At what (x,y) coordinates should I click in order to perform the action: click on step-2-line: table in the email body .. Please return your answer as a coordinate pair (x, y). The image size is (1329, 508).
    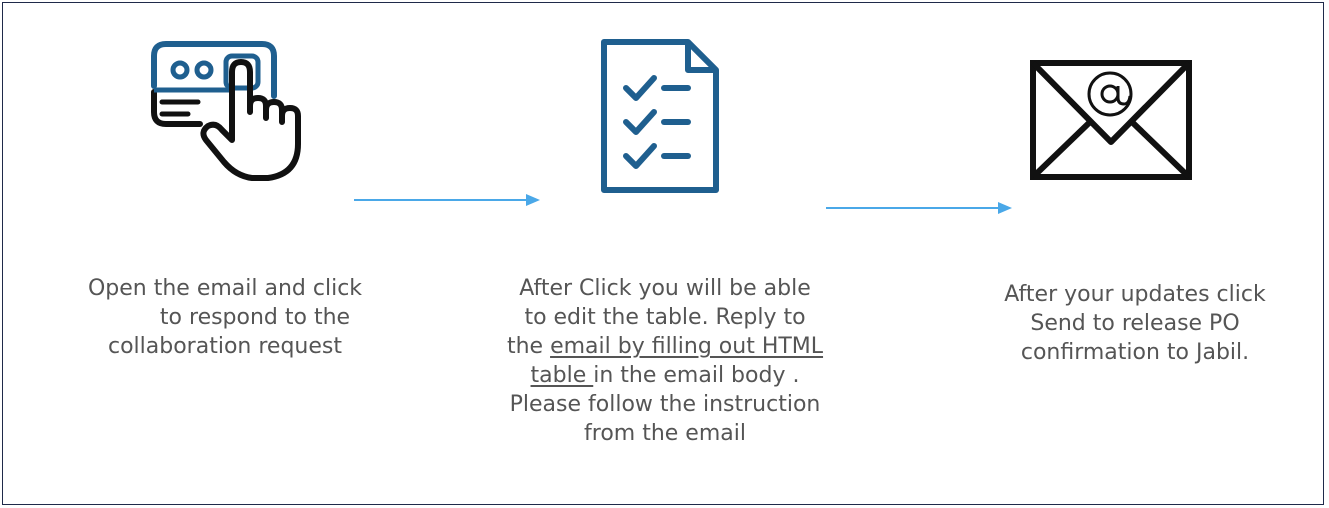
    Looking at the image, I should click on (665, 375).